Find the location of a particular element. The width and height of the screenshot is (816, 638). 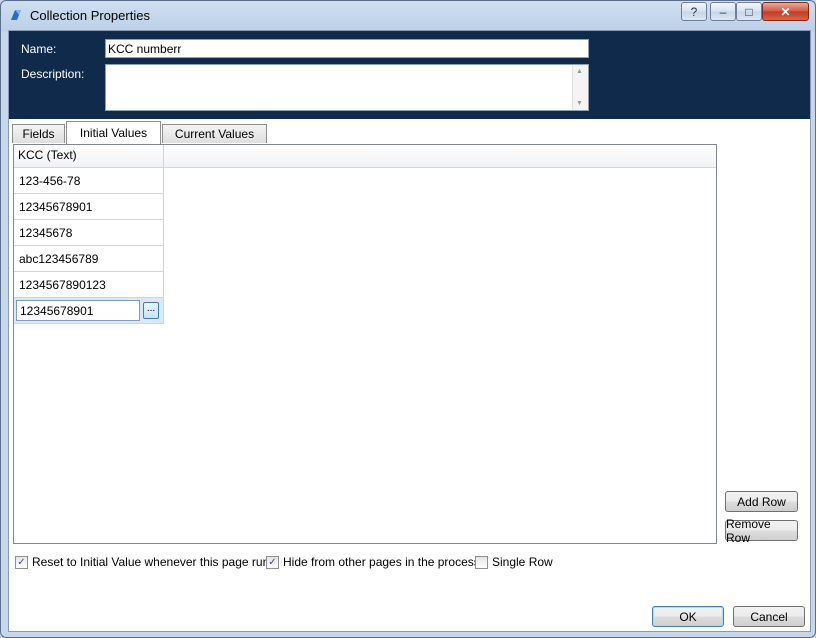

grid-row: 123-456-78 is located at coordinates (89, 181).